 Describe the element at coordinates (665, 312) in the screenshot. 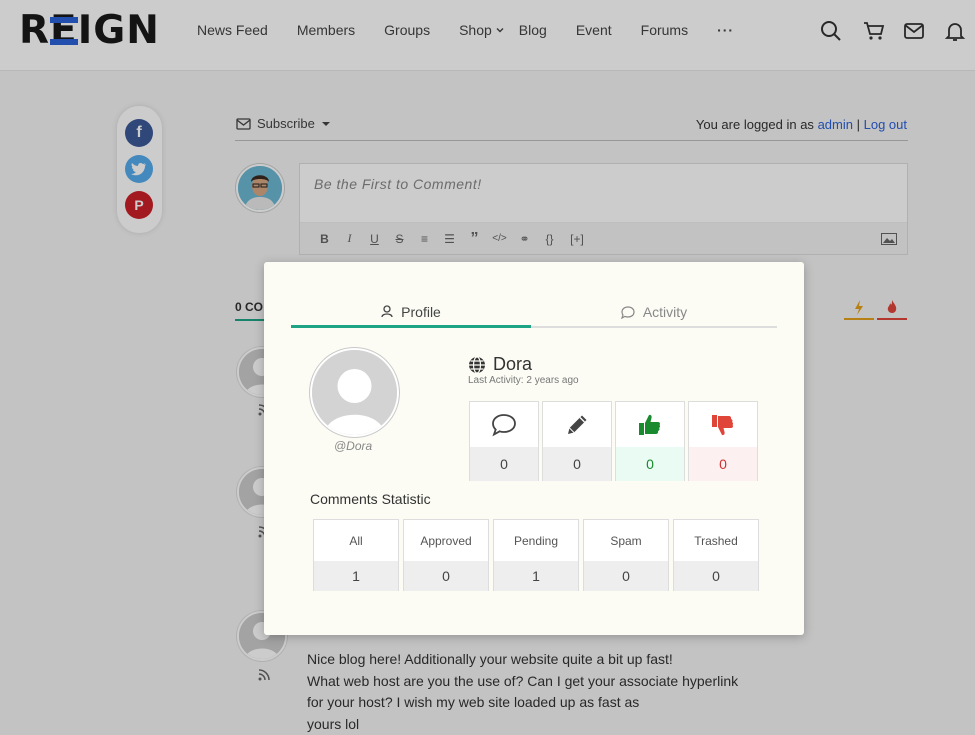

I see `tab-activity-label: Activity` at that location.